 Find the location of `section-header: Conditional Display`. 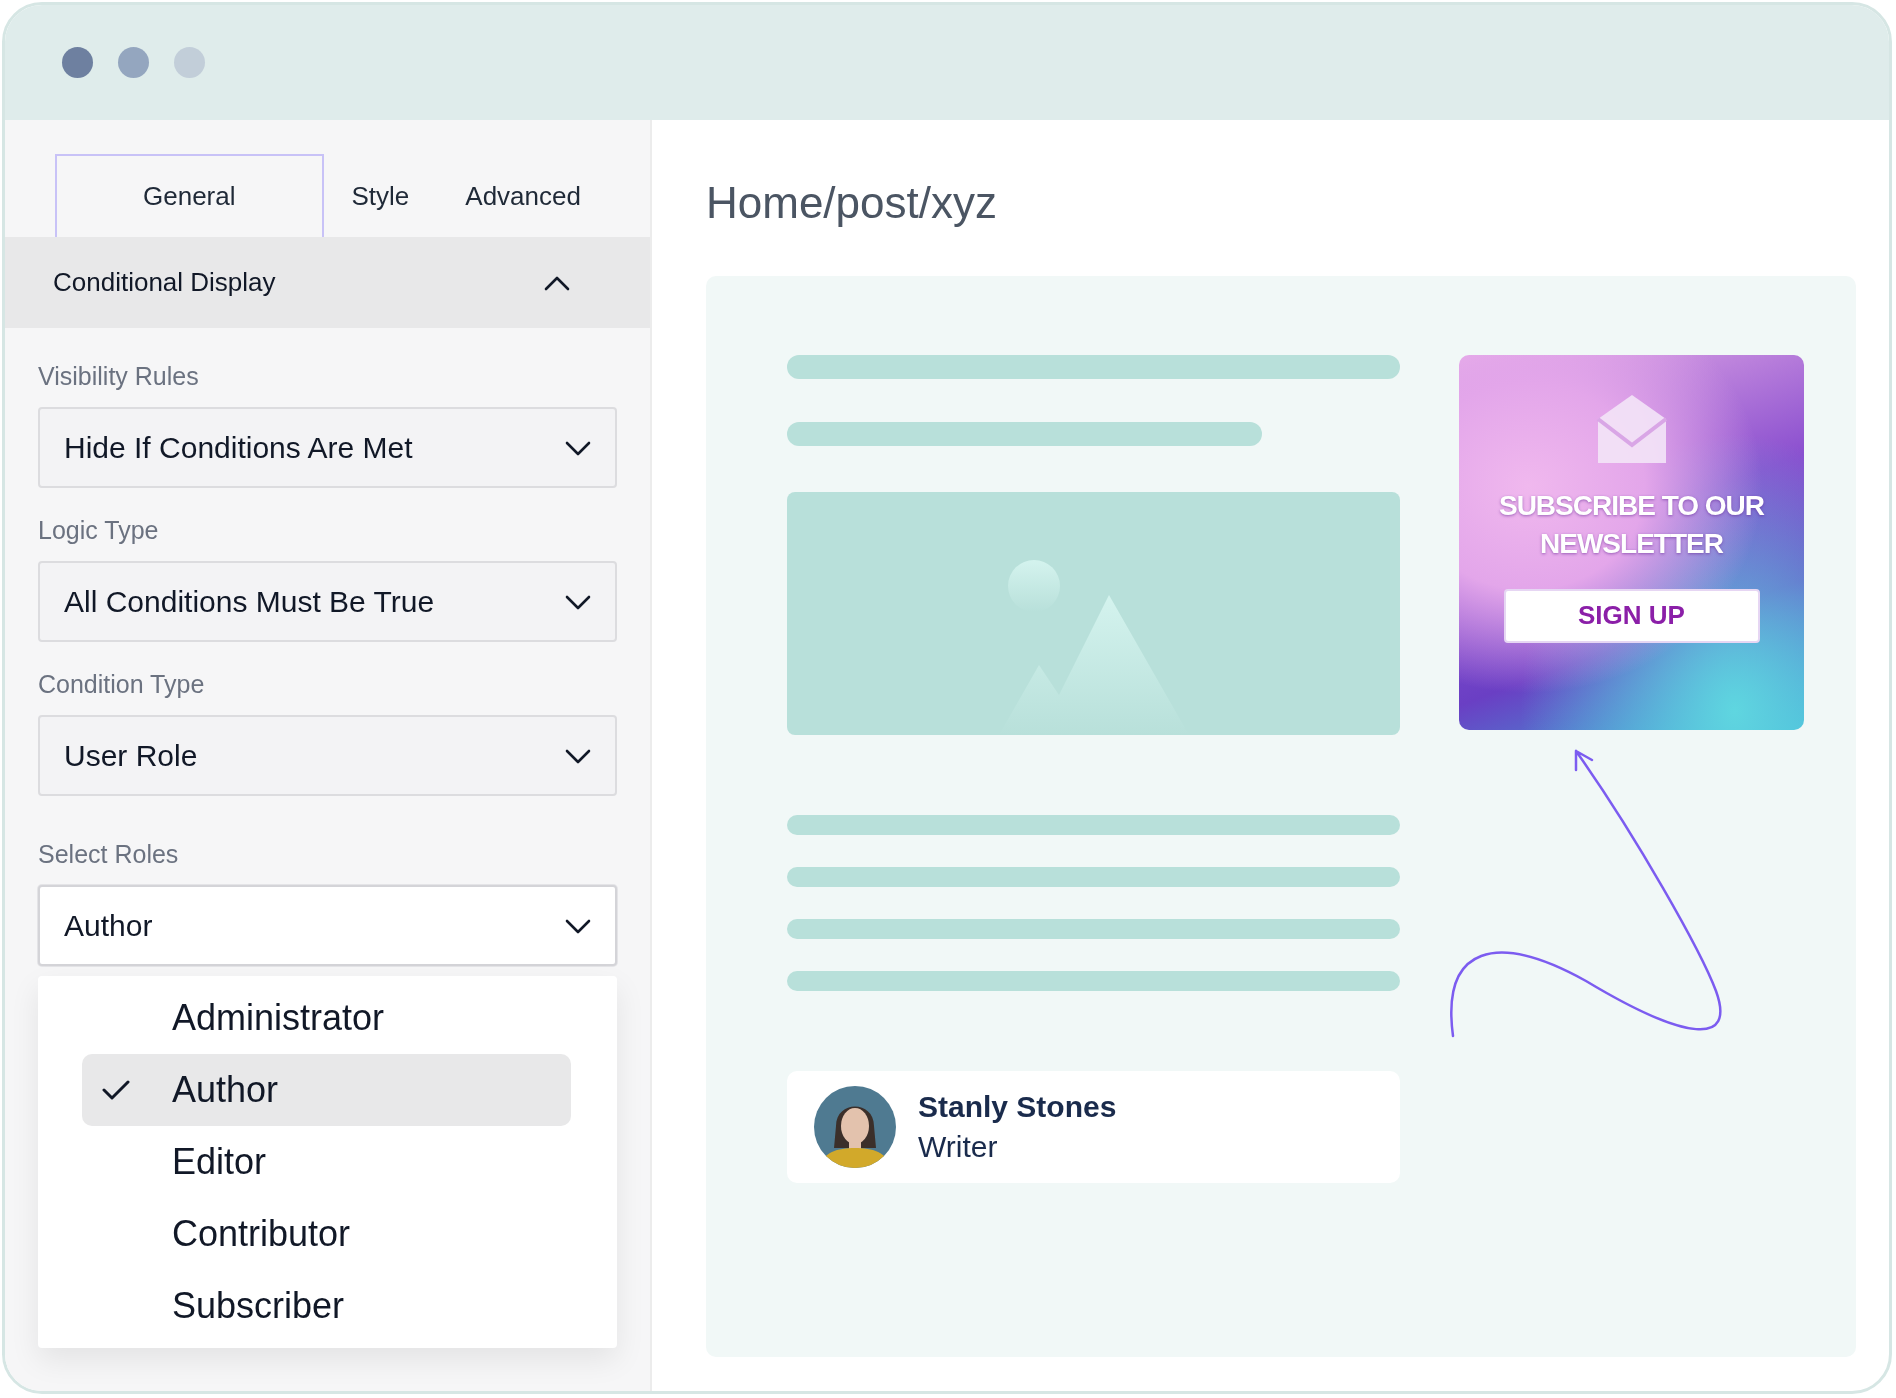

section-header: Conditional Display is located at coordinates (327, 282).